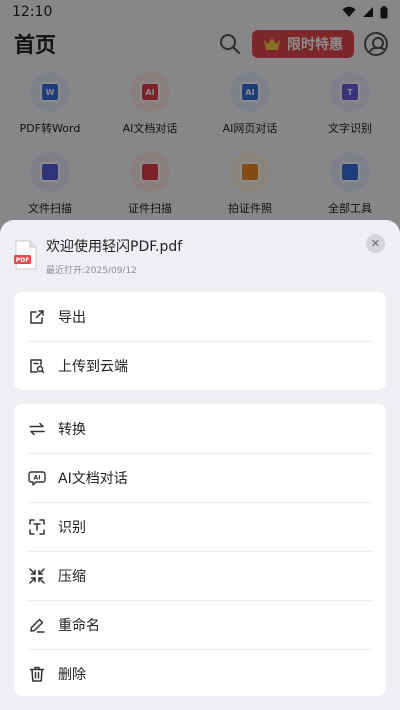 This screenshot has height=710, width=400. What do you see at coordinates (22, 260) in the screenshot?
I see `pdf-badge-text: PDF` at bounding box center [22, 260].